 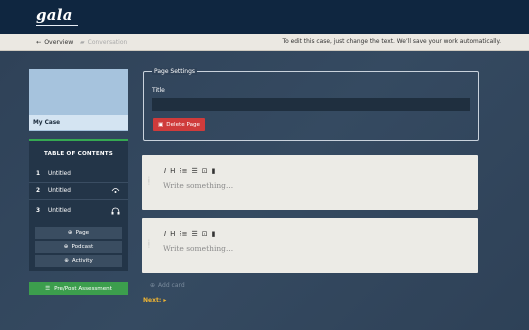 I want to click on page-title-input, so click(x=311, y=104).